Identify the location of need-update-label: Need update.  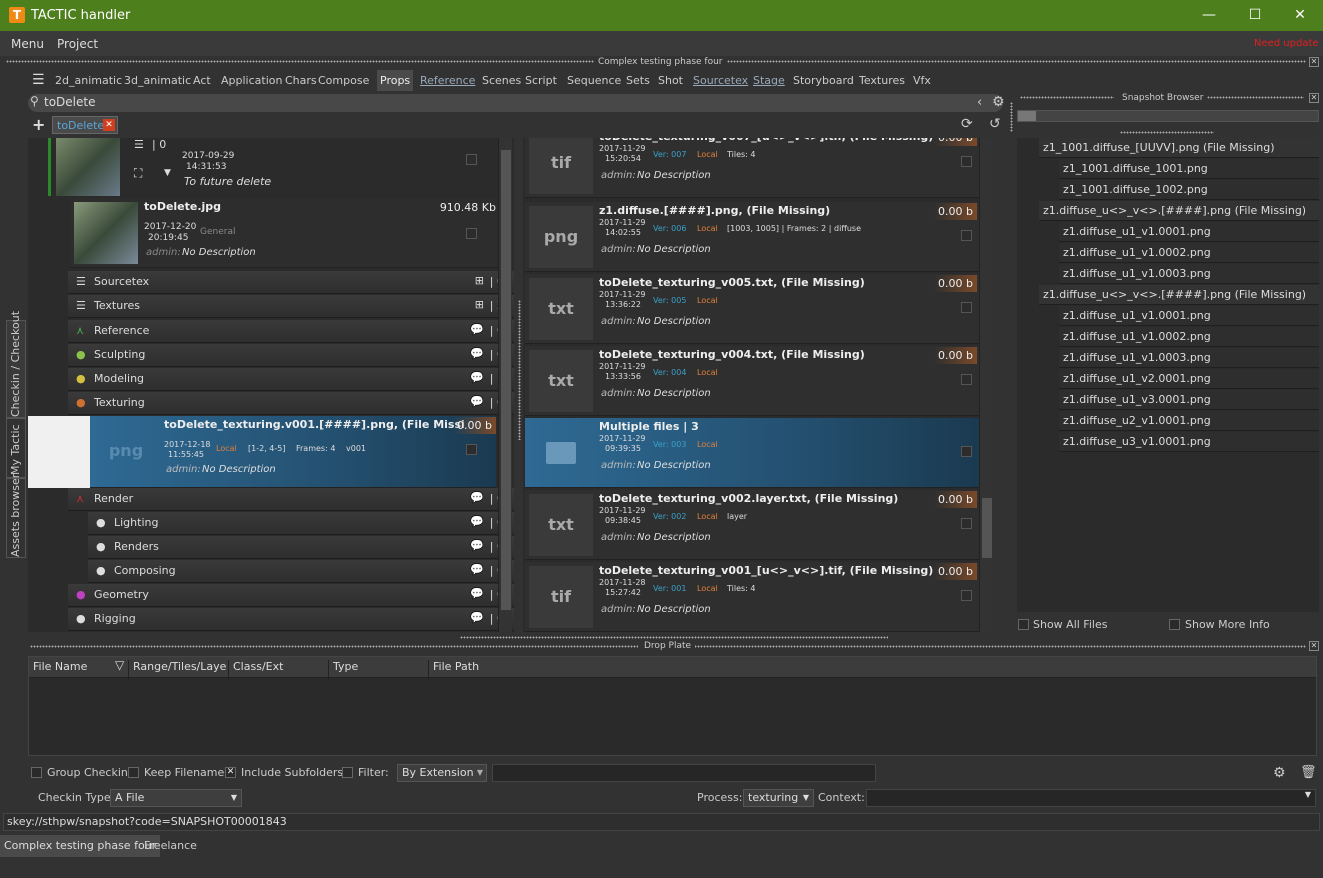
(1286, 43).